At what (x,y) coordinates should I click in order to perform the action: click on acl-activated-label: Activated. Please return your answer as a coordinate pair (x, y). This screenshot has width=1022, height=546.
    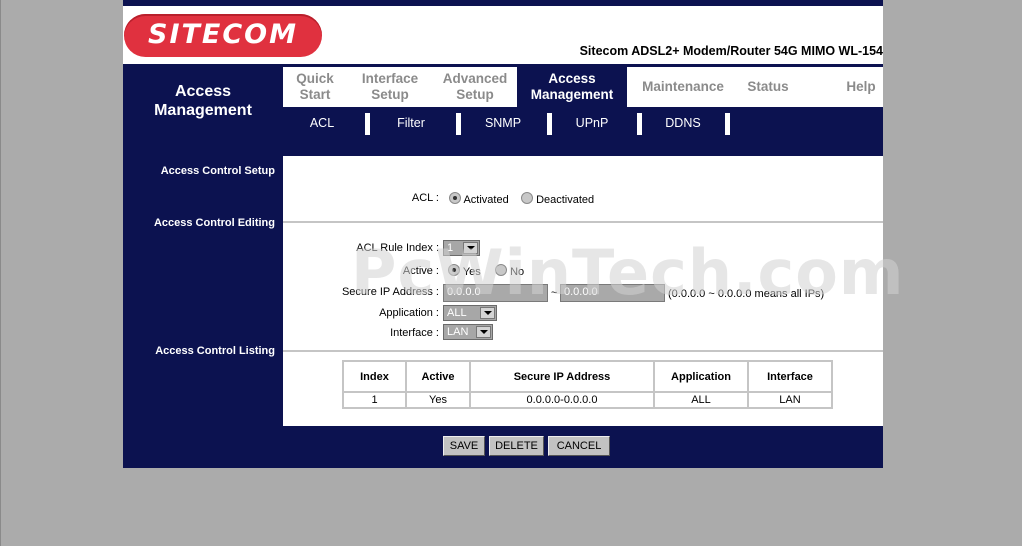
    Looking at the image, I should click on (486, 200).